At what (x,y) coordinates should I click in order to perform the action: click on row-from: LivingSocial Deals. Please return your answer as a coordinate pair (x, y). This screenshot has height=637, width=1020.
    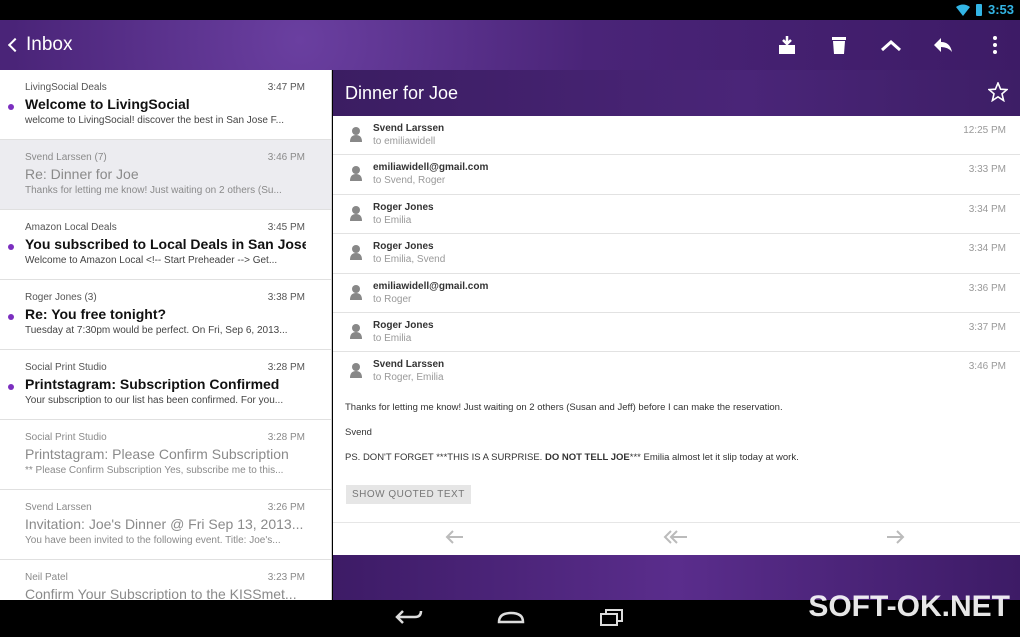
    Looking at the image, I should click on (66, 87).